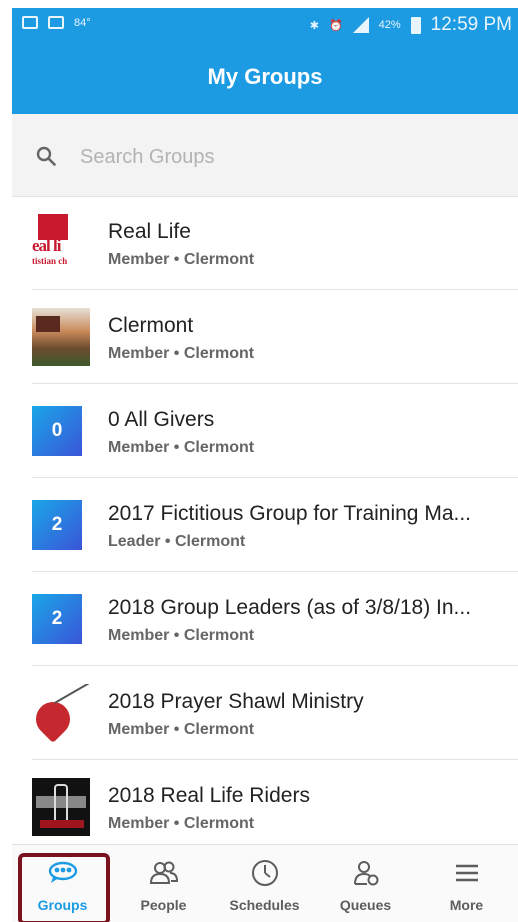  I want to click on nav-label: Queues, so click(365, 905).